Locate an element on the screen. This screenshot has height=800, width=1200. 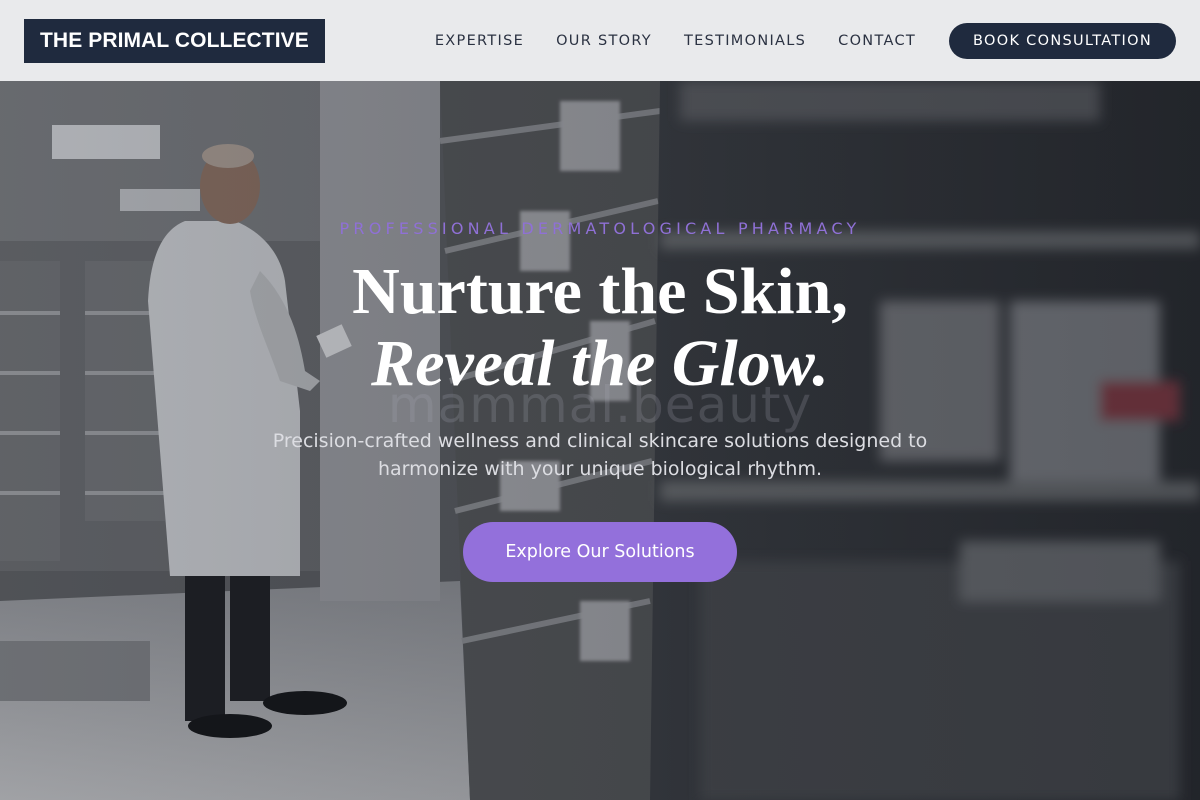
book-consultation-button: BOOK CONSULTATION is located at coordinates (1062, 40).